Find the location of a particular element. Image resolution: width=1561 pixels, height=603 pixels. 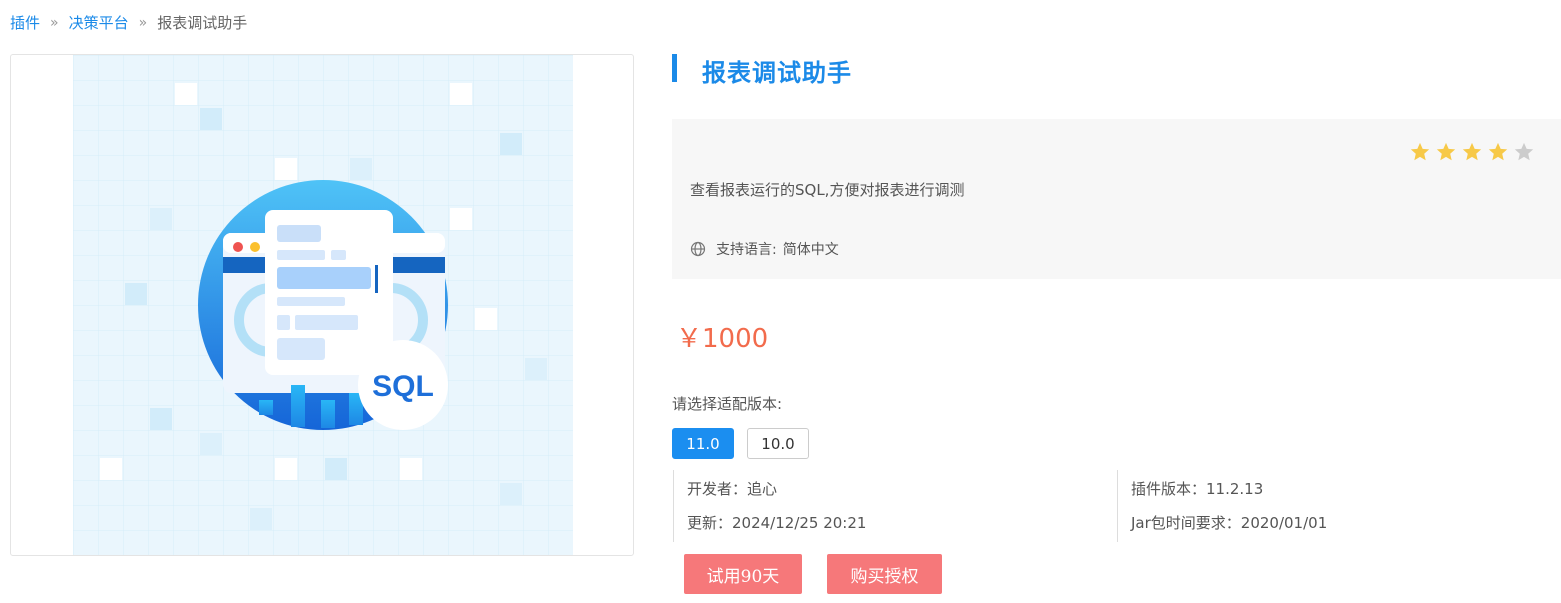

language-row: 支持语言: 简体中文 is located at coordinates (764, 249).